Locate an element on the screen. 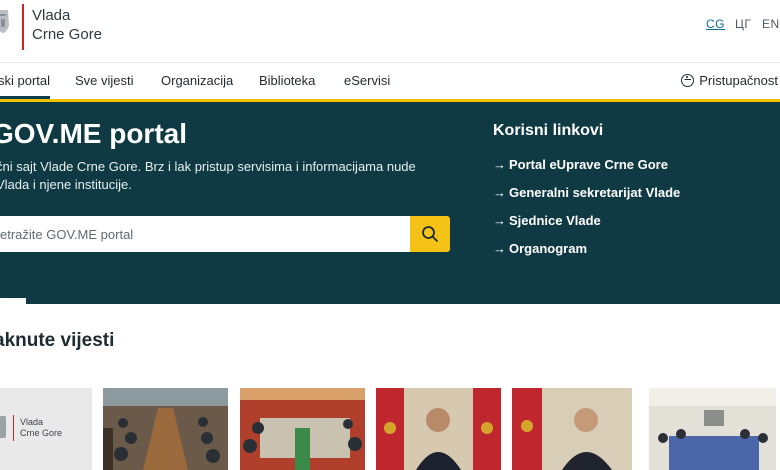 The width and height of the screenshot is (780, 470). accessibility-button: Pristupačnost is located at coordinates (729, 80).